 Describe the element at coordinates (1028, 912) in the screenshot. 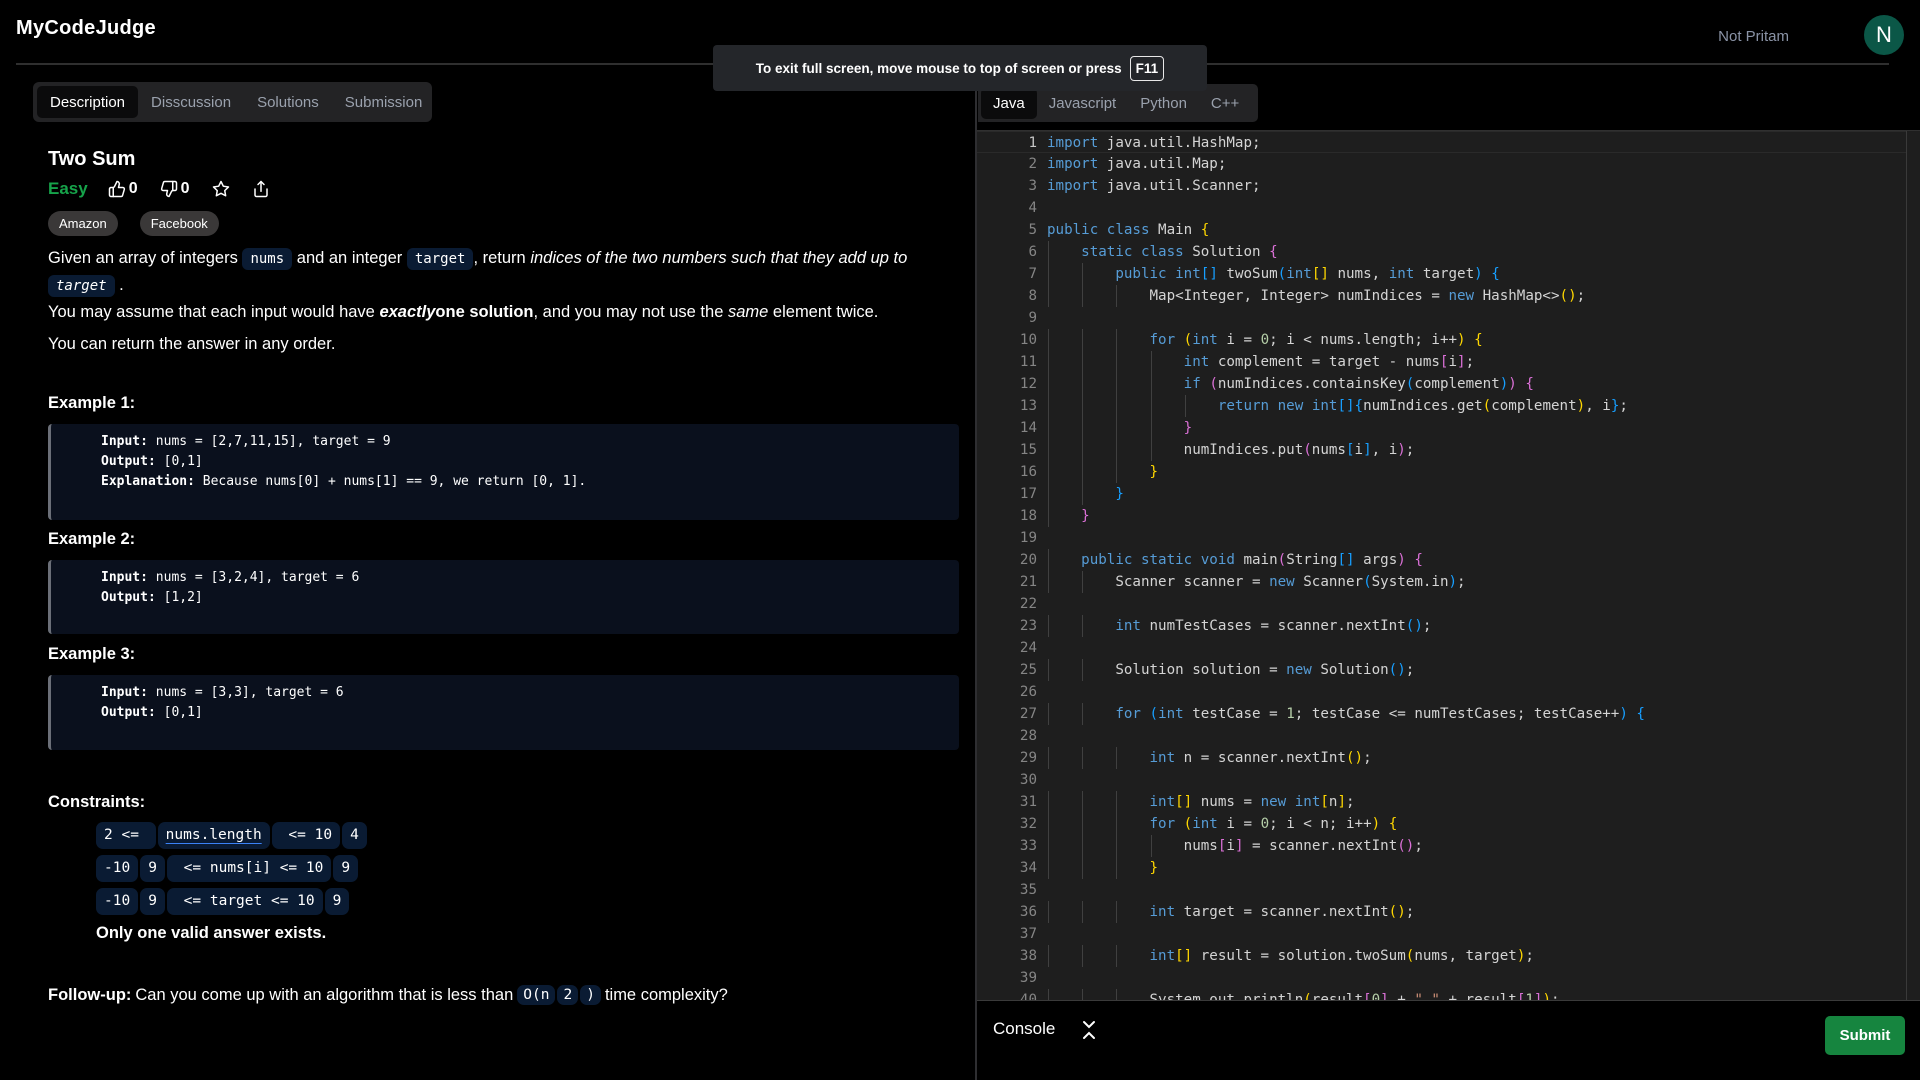

I see `line-number: 36` at that location.